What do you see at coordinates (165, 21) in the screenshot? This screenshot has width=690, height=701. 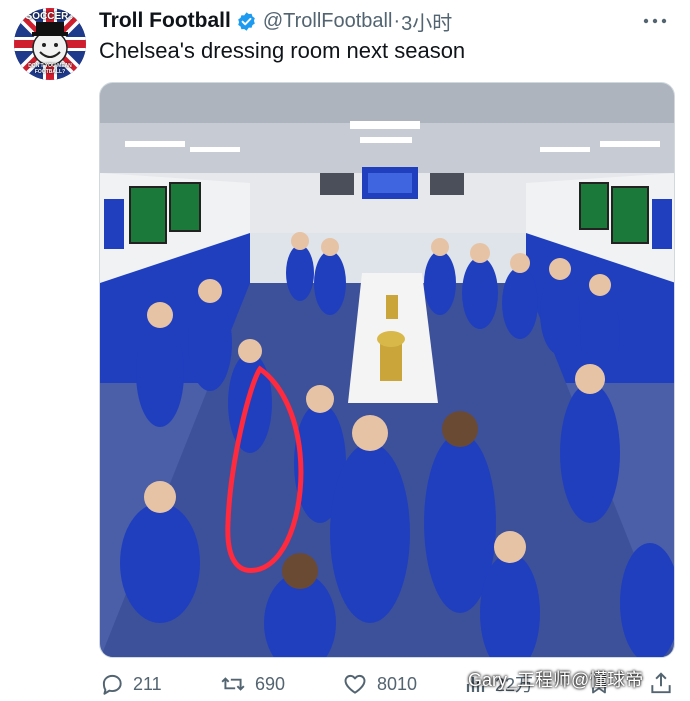 I see `author-name: Troll Football` at bounding box center [165, 21].